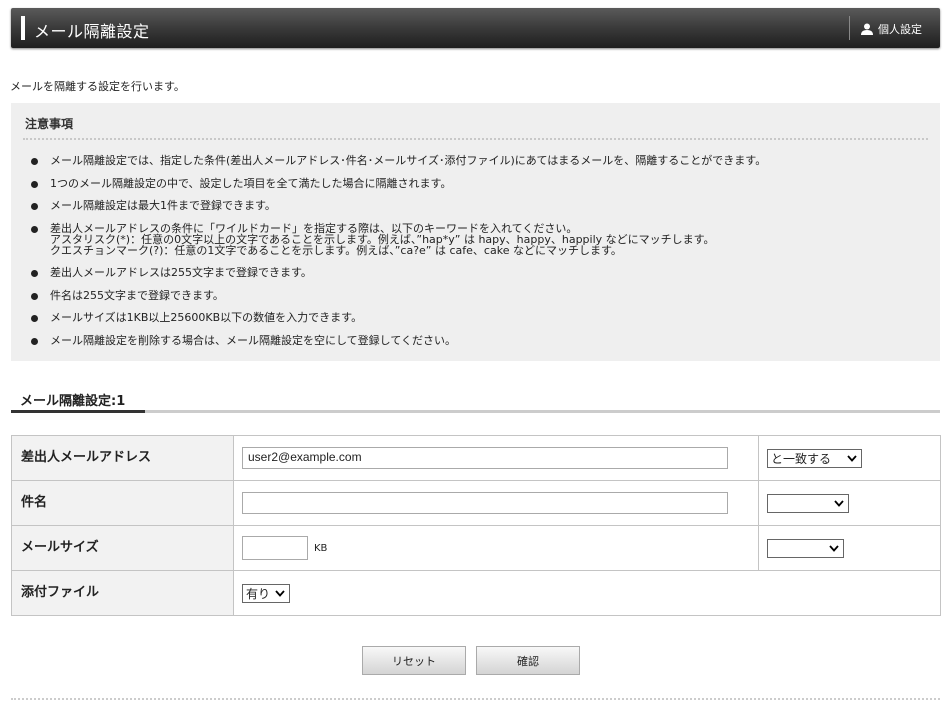  Describe the element at coordinates (476, 593) in the screenshot. I see `table-row: 添付ファイル 有り` at that location.